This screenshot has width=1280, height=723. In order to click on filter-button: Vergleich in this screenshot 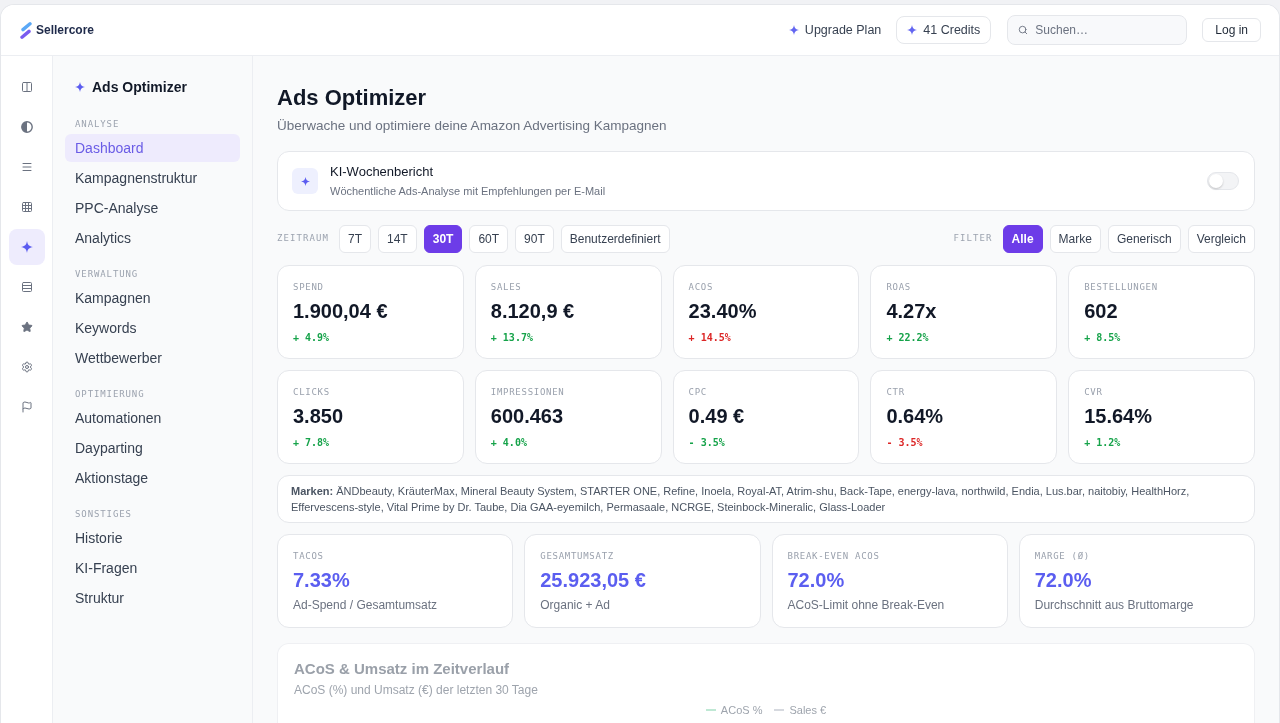, I will do `click(1221, 239)`.